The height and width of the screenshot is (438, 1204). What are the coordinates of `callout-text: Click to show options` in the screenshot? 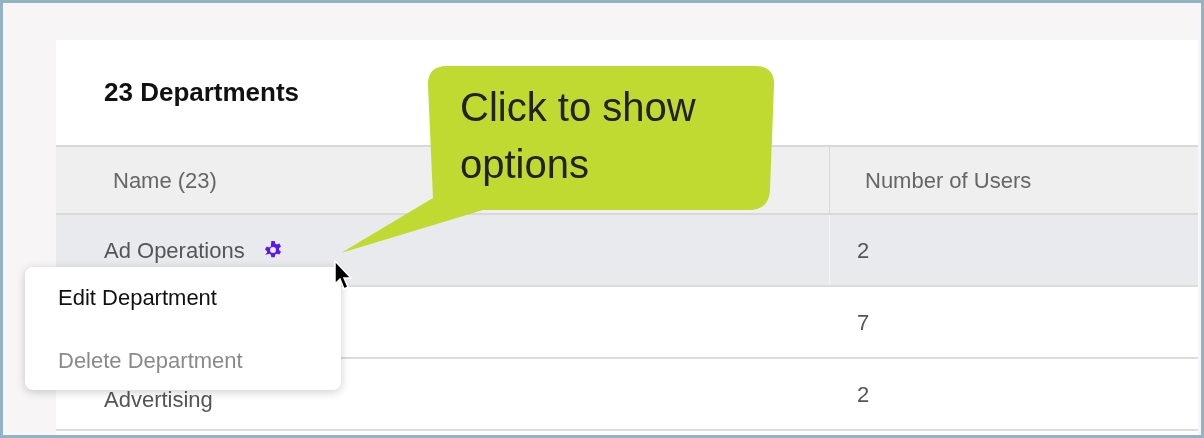 It's located at (578, 136).